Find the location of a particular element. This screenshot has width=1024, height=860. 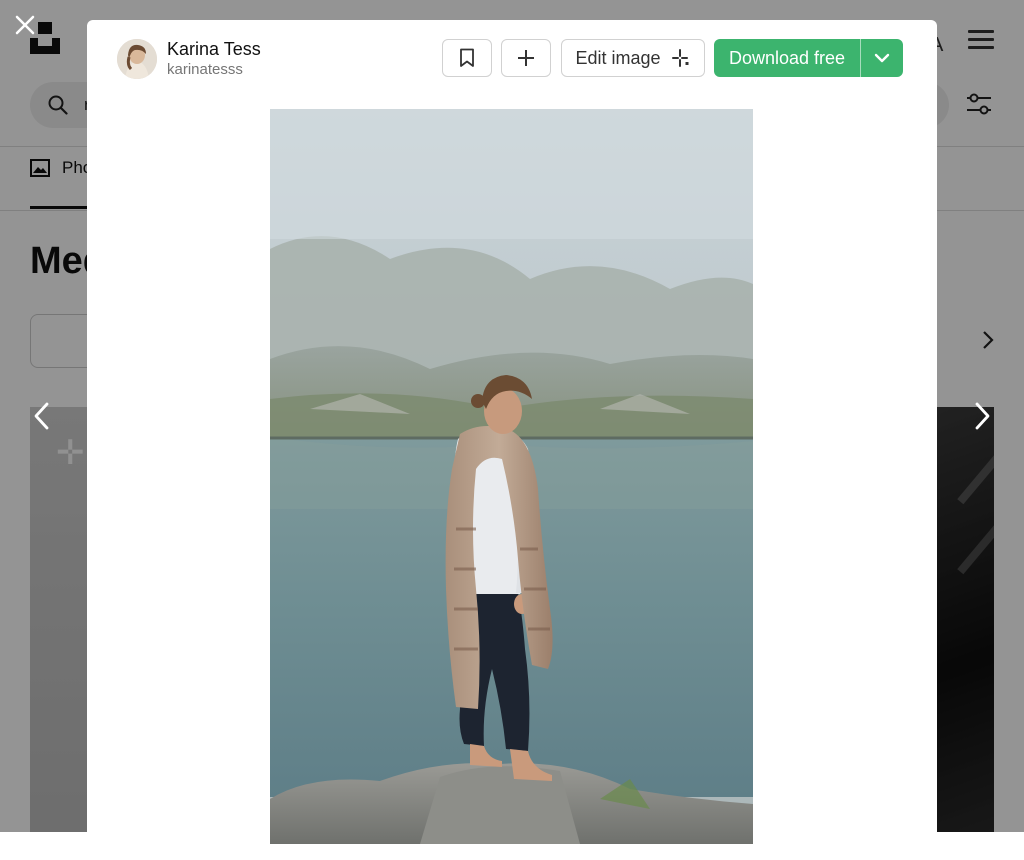

chevron-left-icon is located at coordinates (42, 416).